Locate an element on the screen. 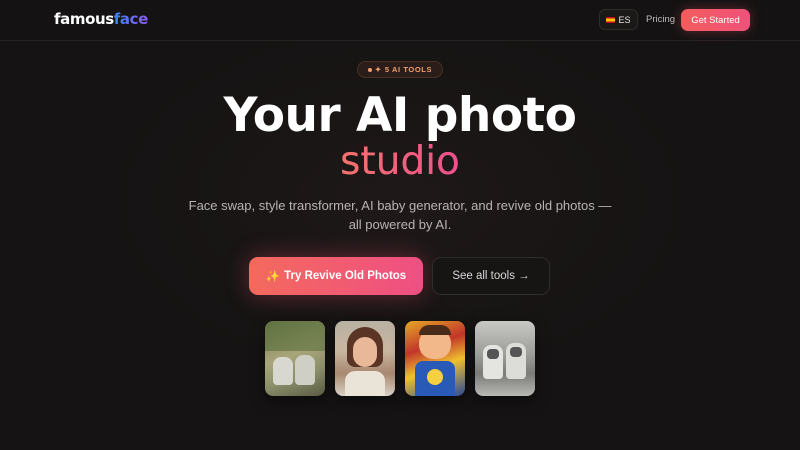  sparkle-icon: ✦ is located at coordinates (378, 69).